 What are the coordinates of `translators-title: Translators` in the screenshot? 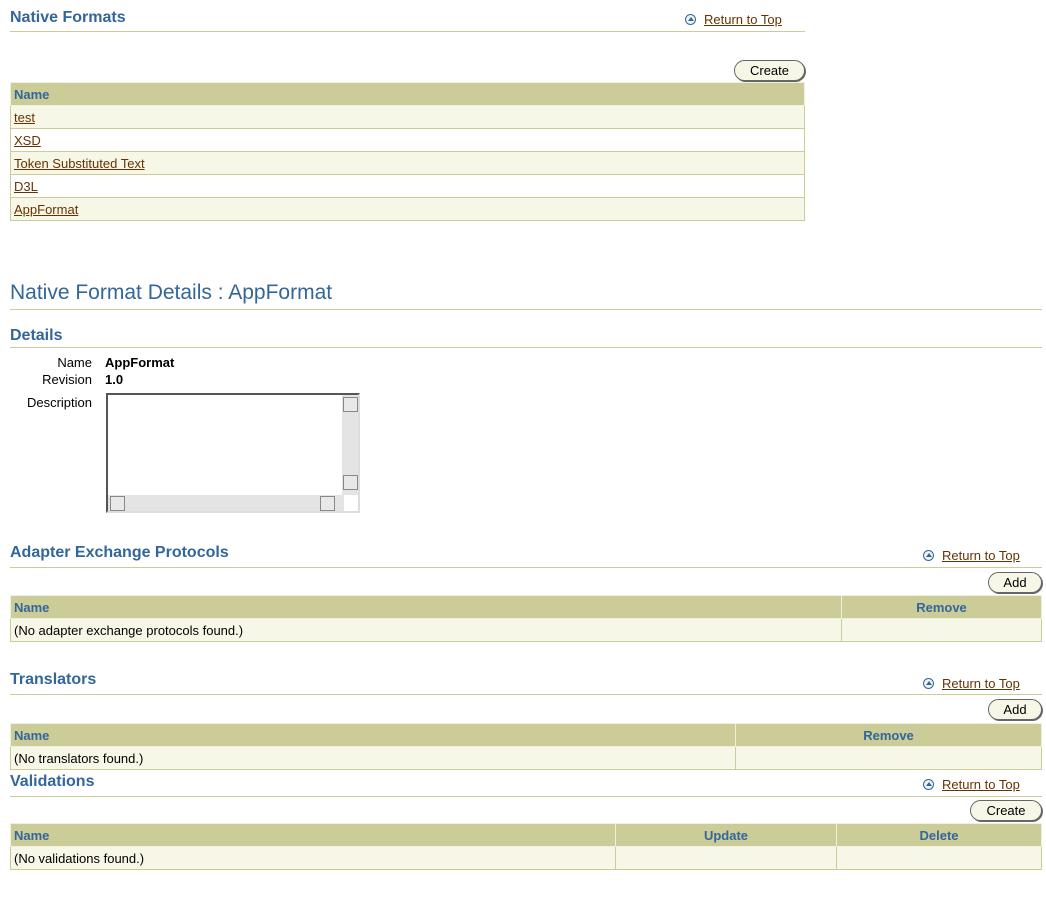 It's located at (53, 679).